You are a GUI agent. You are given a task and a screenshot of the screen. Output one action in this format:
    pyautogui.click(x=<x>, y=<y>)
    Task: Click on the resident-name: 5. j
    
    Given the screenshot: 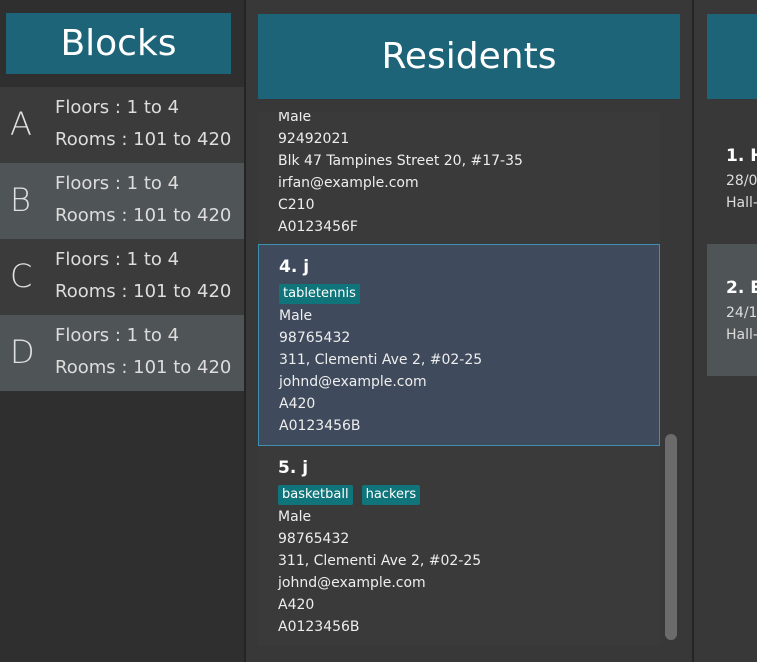 What is the action you would take?
    pyautogui.click(x=293, y=468)
    